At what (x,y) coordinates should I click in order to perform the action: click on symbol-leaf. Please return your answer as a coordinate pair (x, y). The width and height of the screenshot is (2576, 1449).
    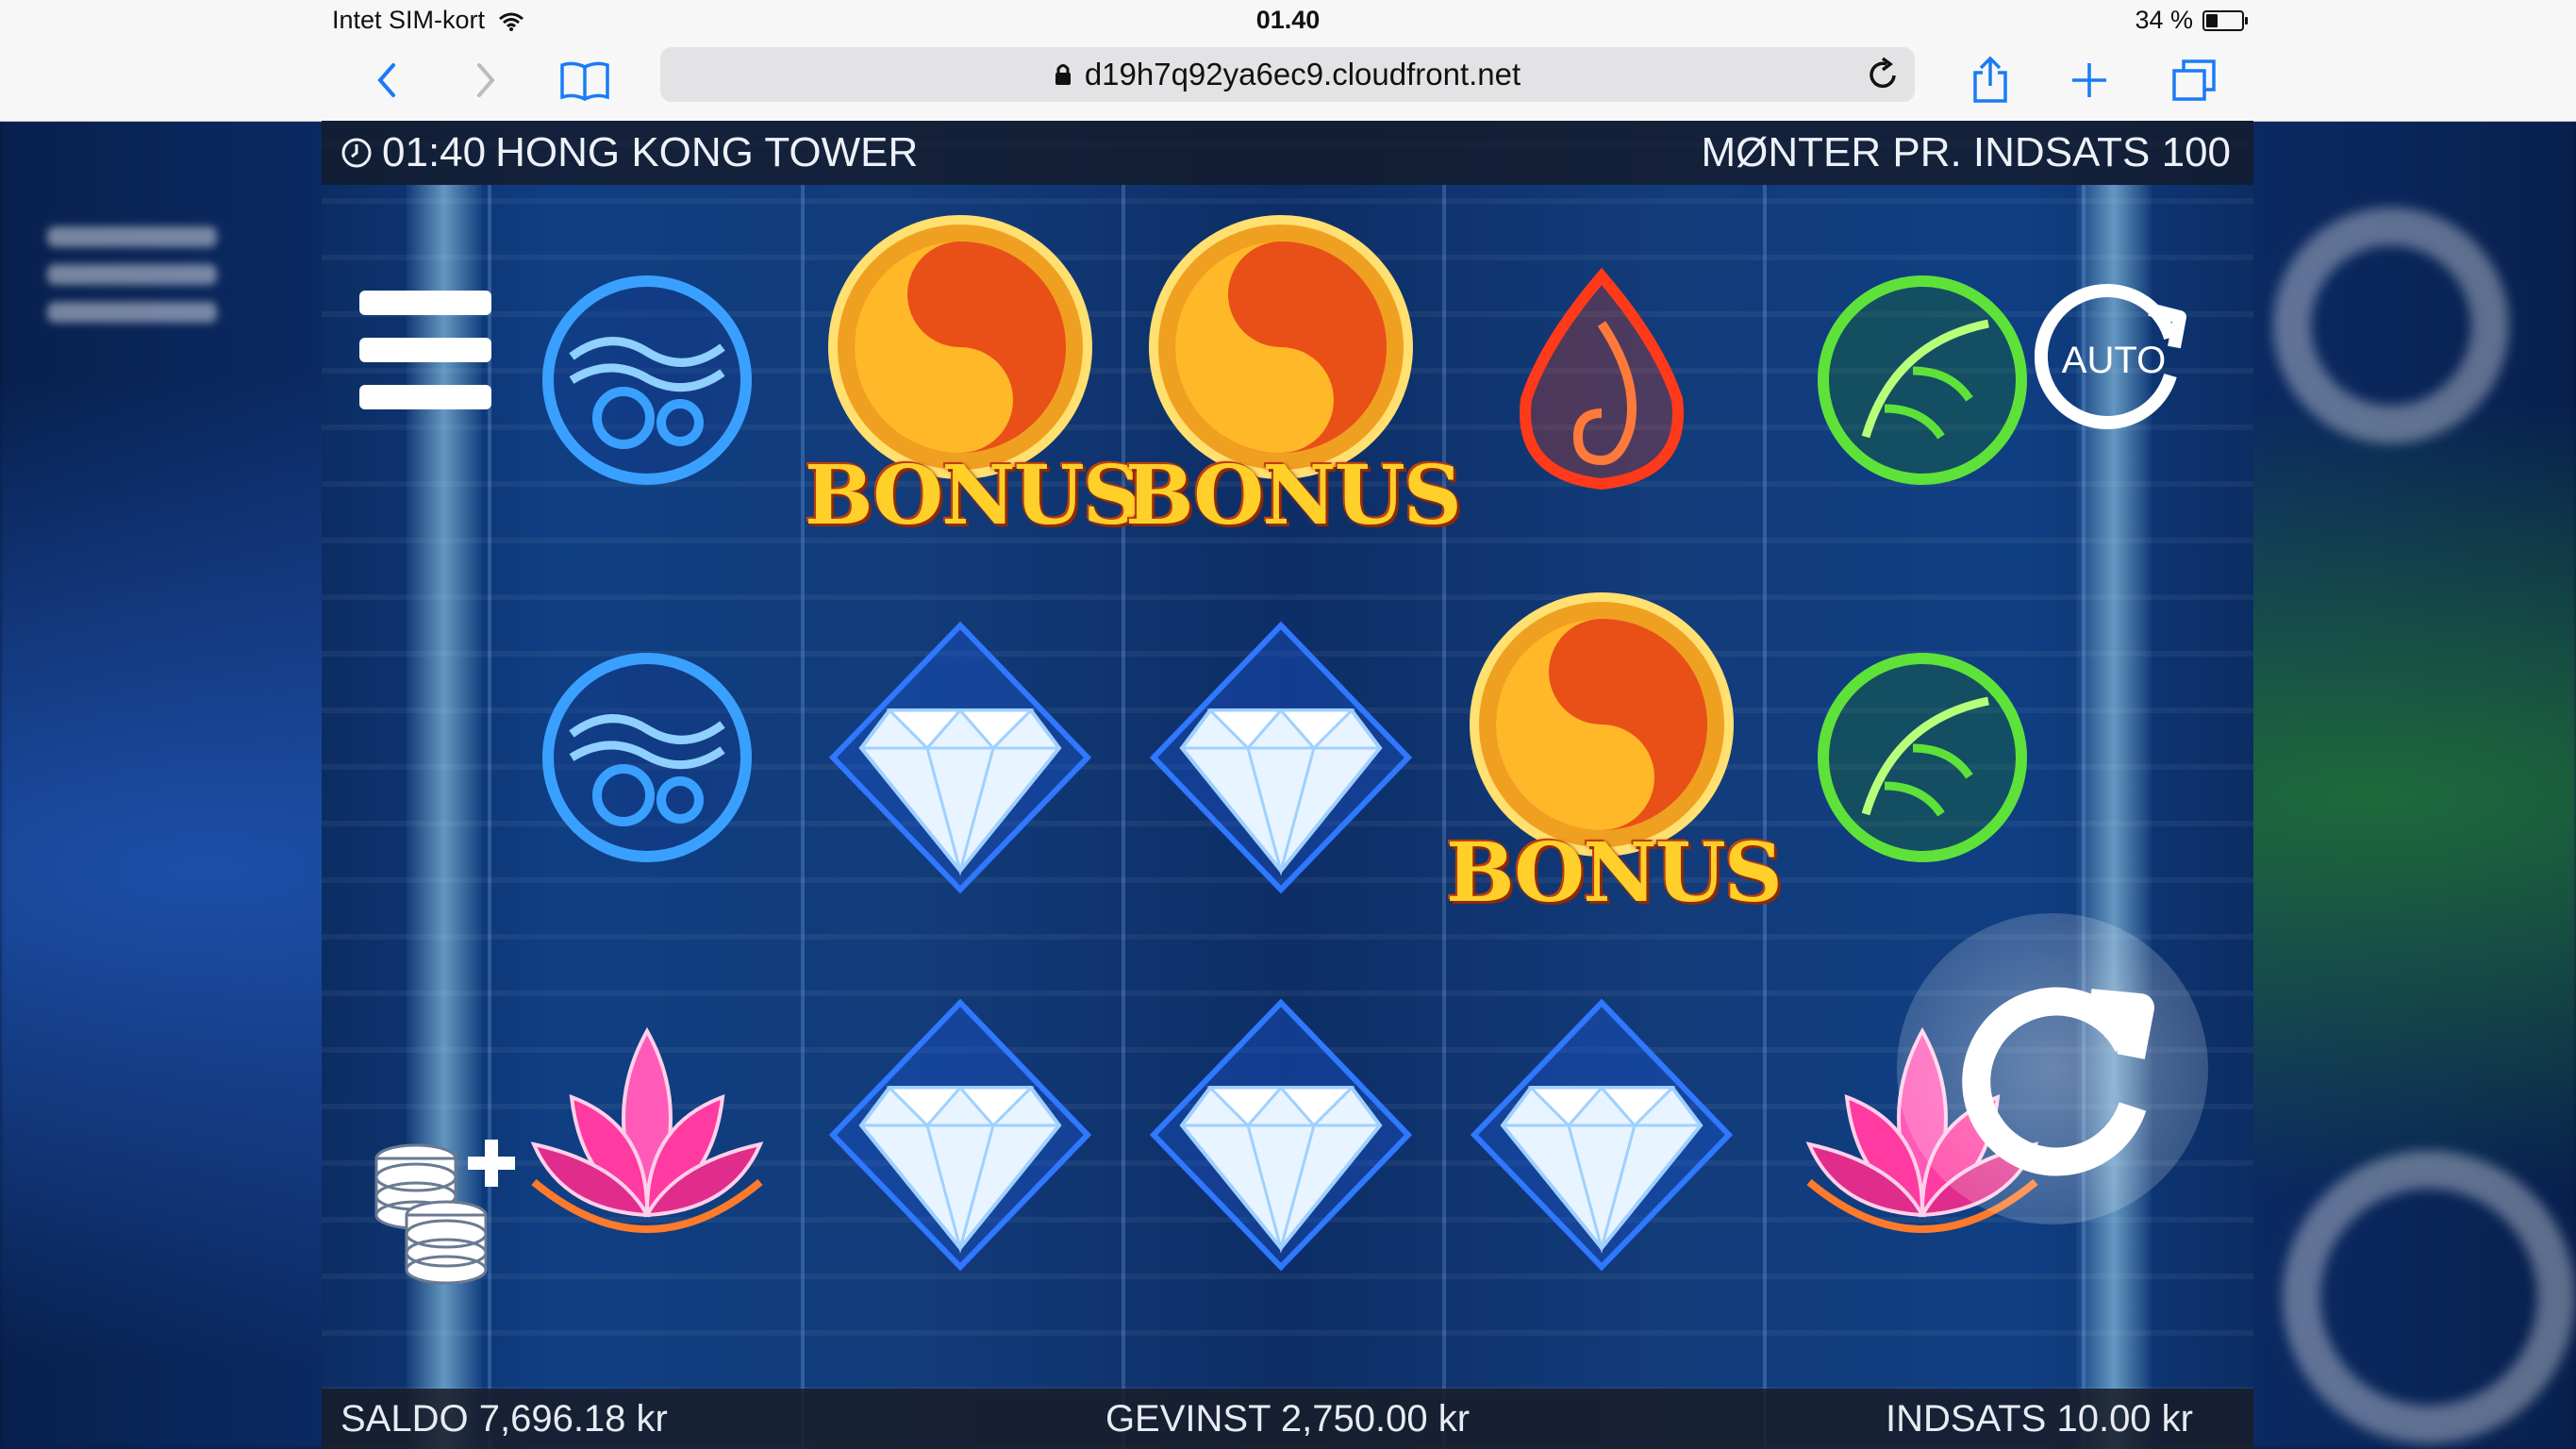
    Looking at the image, I should click on (1923, 757).